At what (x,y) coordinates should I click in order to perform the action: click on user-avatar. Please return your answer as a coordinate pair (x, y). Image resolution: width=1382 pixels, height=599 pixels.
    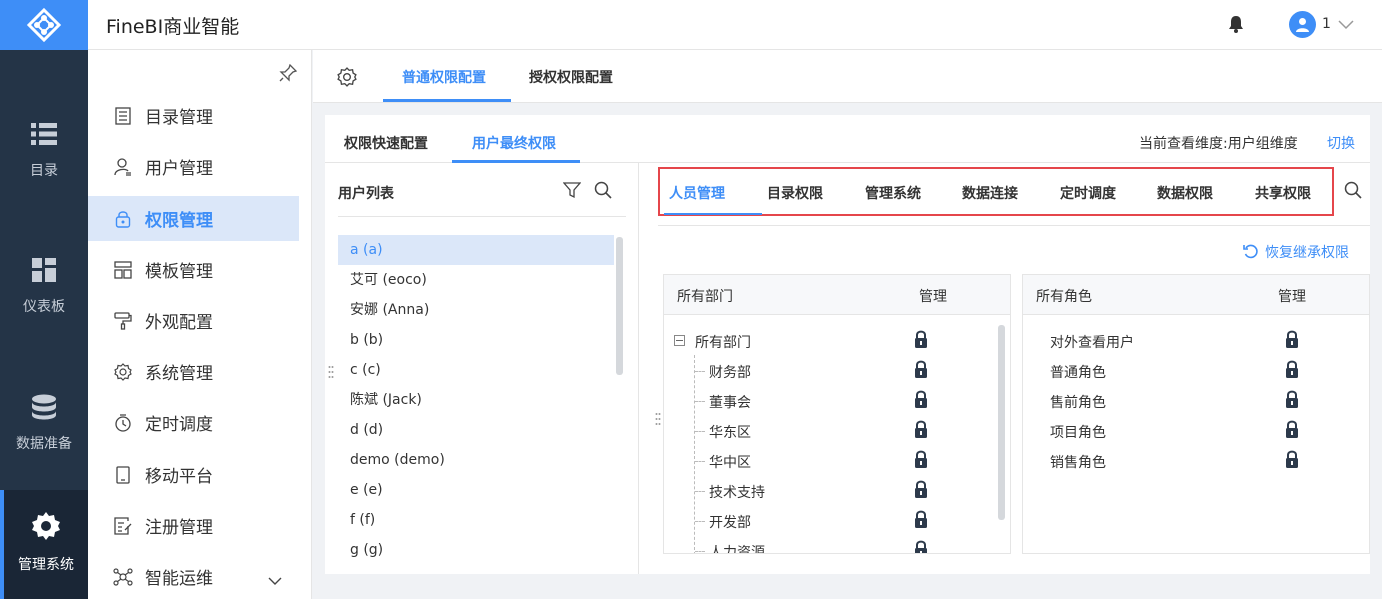
    Looking at the image, I should click on (1302, 24).